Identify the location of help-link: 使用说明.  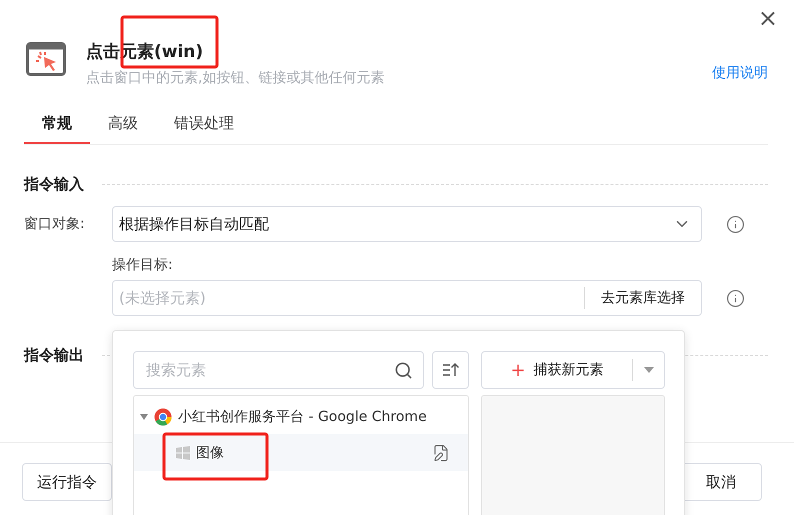
(740, 73).